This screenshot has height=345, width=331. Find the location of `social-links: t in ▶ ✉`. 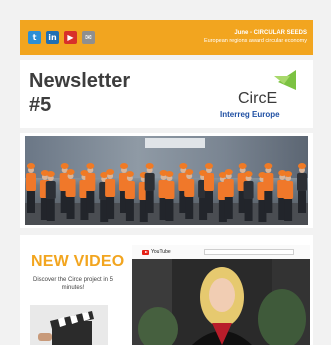

social-links: t in ▶ ✉ is located at coordinates (61, 37).